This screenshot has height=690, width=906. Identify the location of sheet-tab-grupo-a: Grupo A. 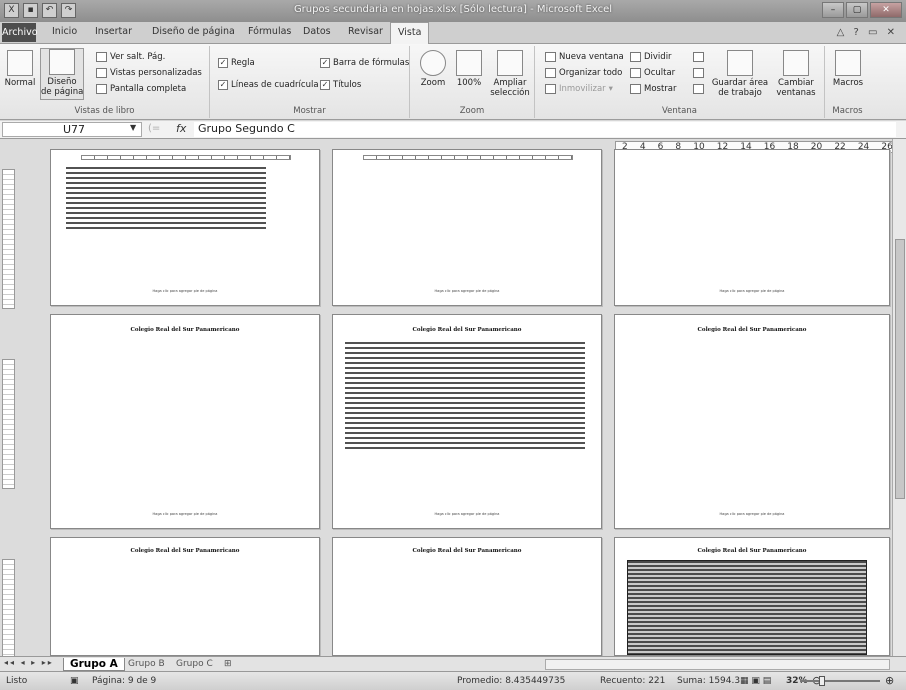
(94, 664).